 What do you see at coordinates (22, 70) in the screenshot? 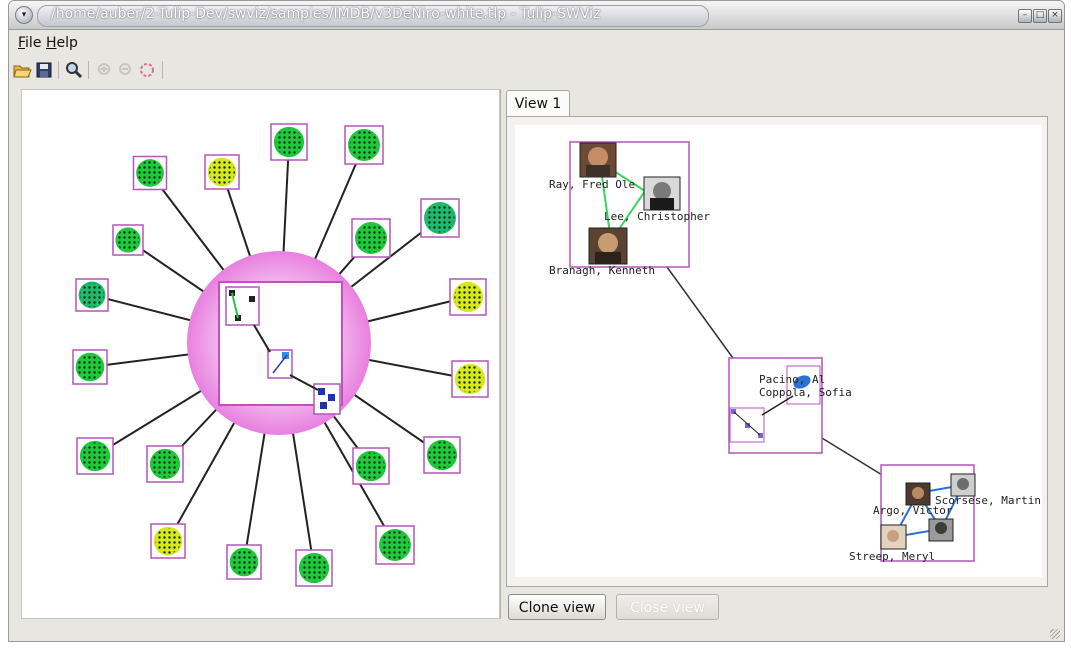
I see `folder-open-icon` at bounding box center [22, 70].